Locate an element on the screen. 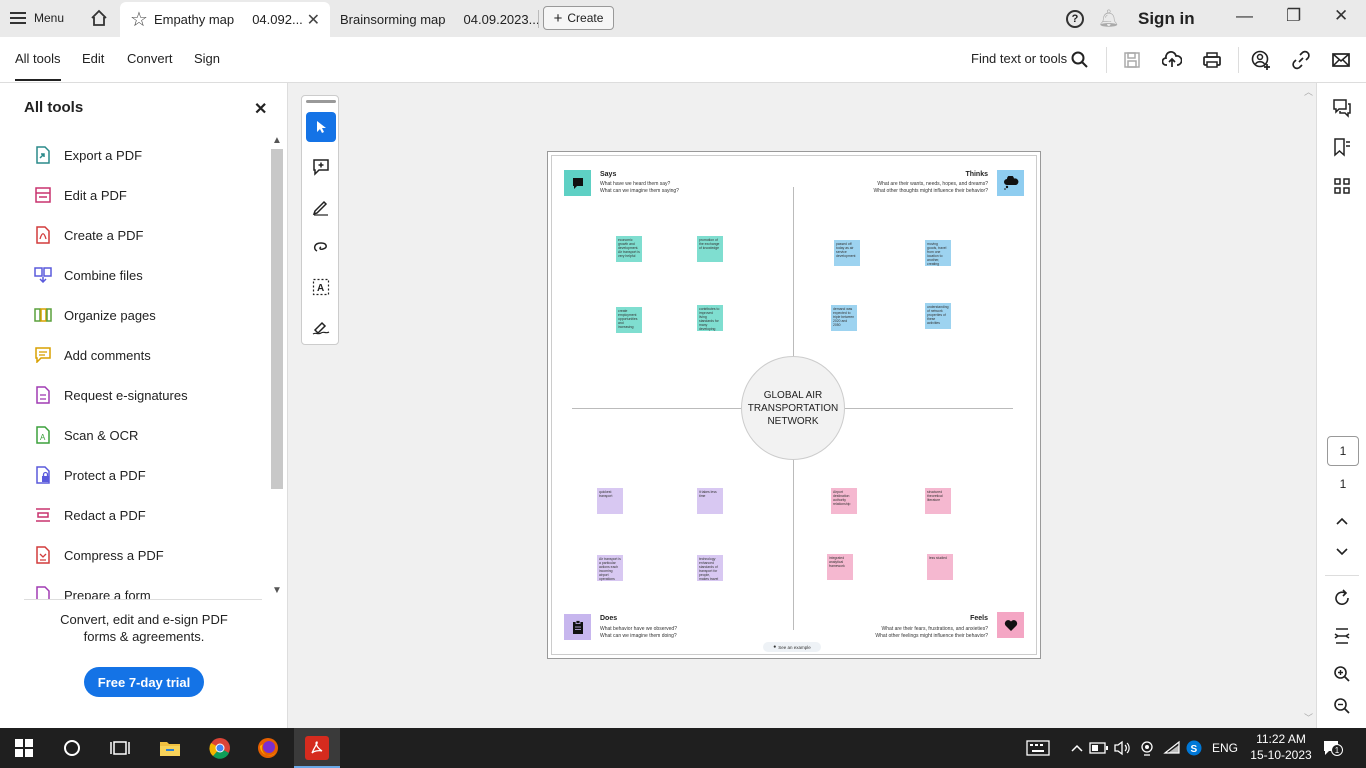 The image size is (1366, 768). language-indicator: ENG is located at coordinates (1225, 748).